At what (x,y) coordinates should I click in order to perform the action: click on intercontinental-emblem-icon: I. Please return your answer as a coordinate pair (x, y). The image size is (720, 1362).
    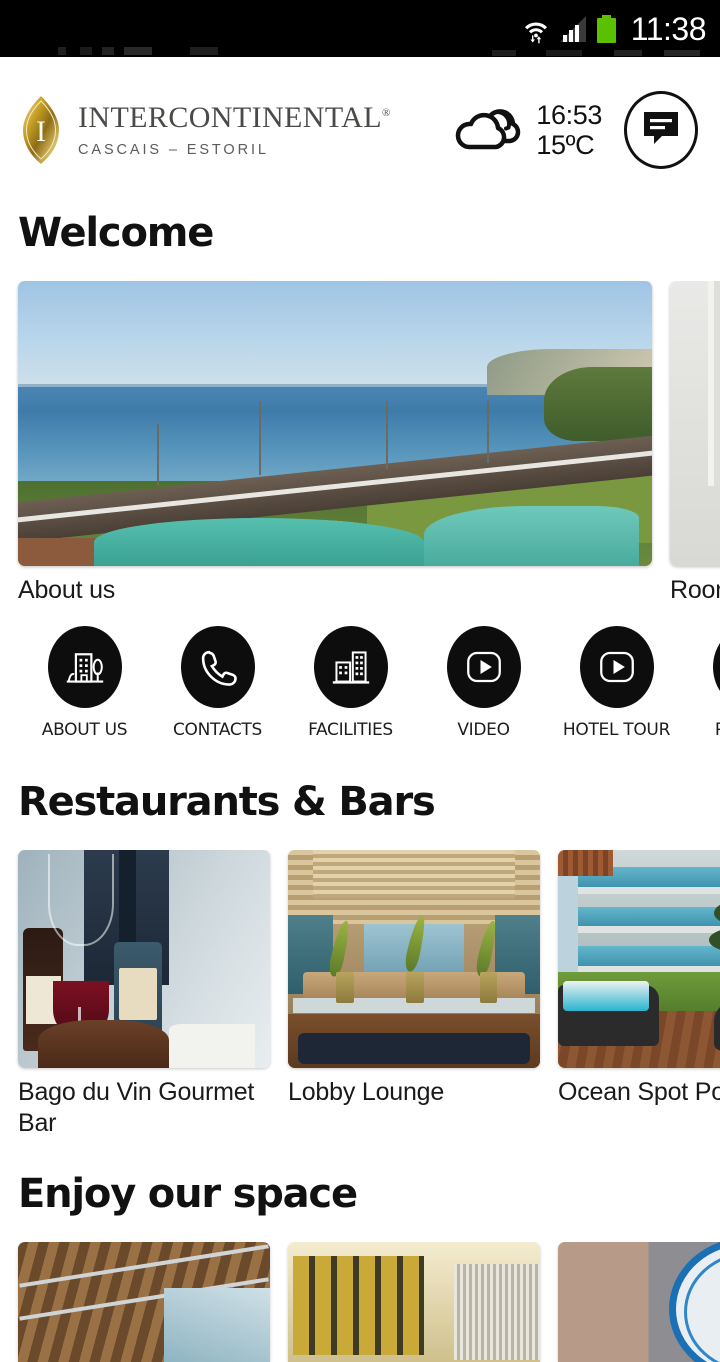
    Looking at the image, I should click on (41, 130).